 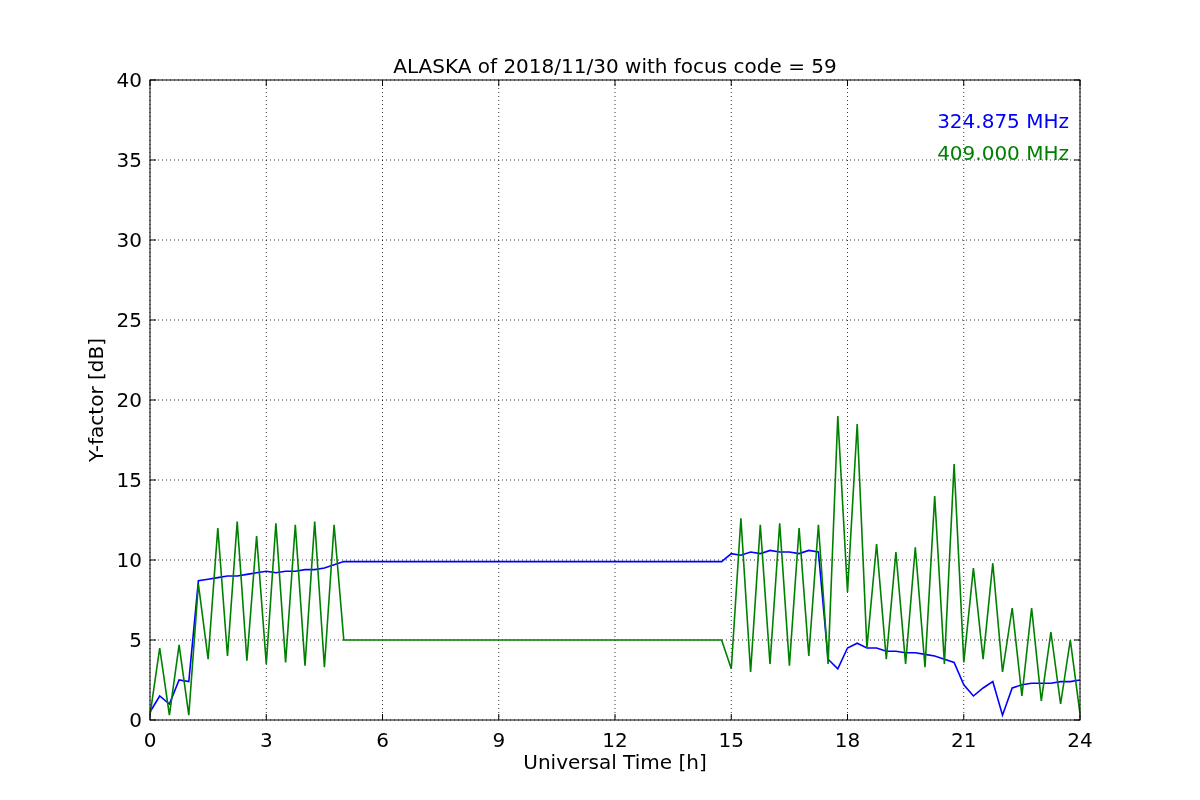 I want to click on x-tick-label: 15, so click(x=731, y=740).